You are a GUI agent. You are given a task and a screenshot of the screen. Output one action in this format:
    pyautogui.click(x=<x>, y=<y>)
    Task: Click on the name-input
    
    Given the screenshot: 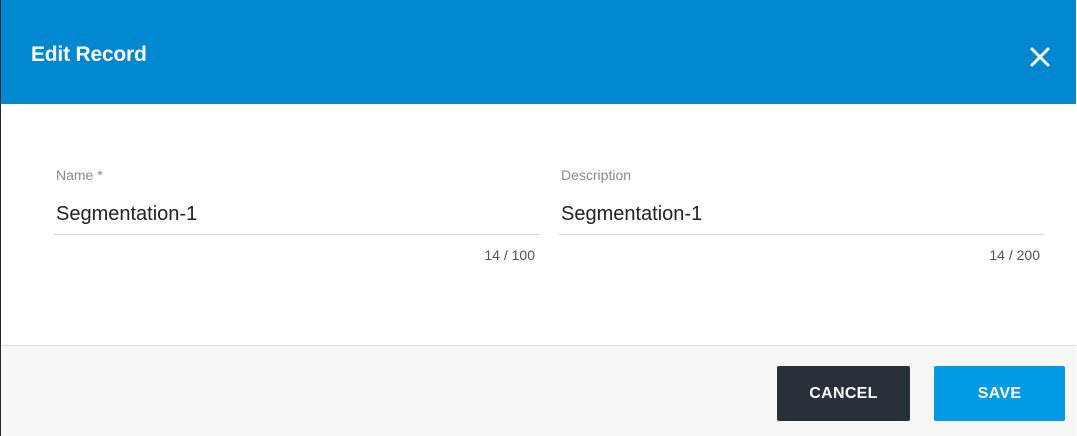 What is the action you would take?
    pyautogui.click(x=296, y=214)
    